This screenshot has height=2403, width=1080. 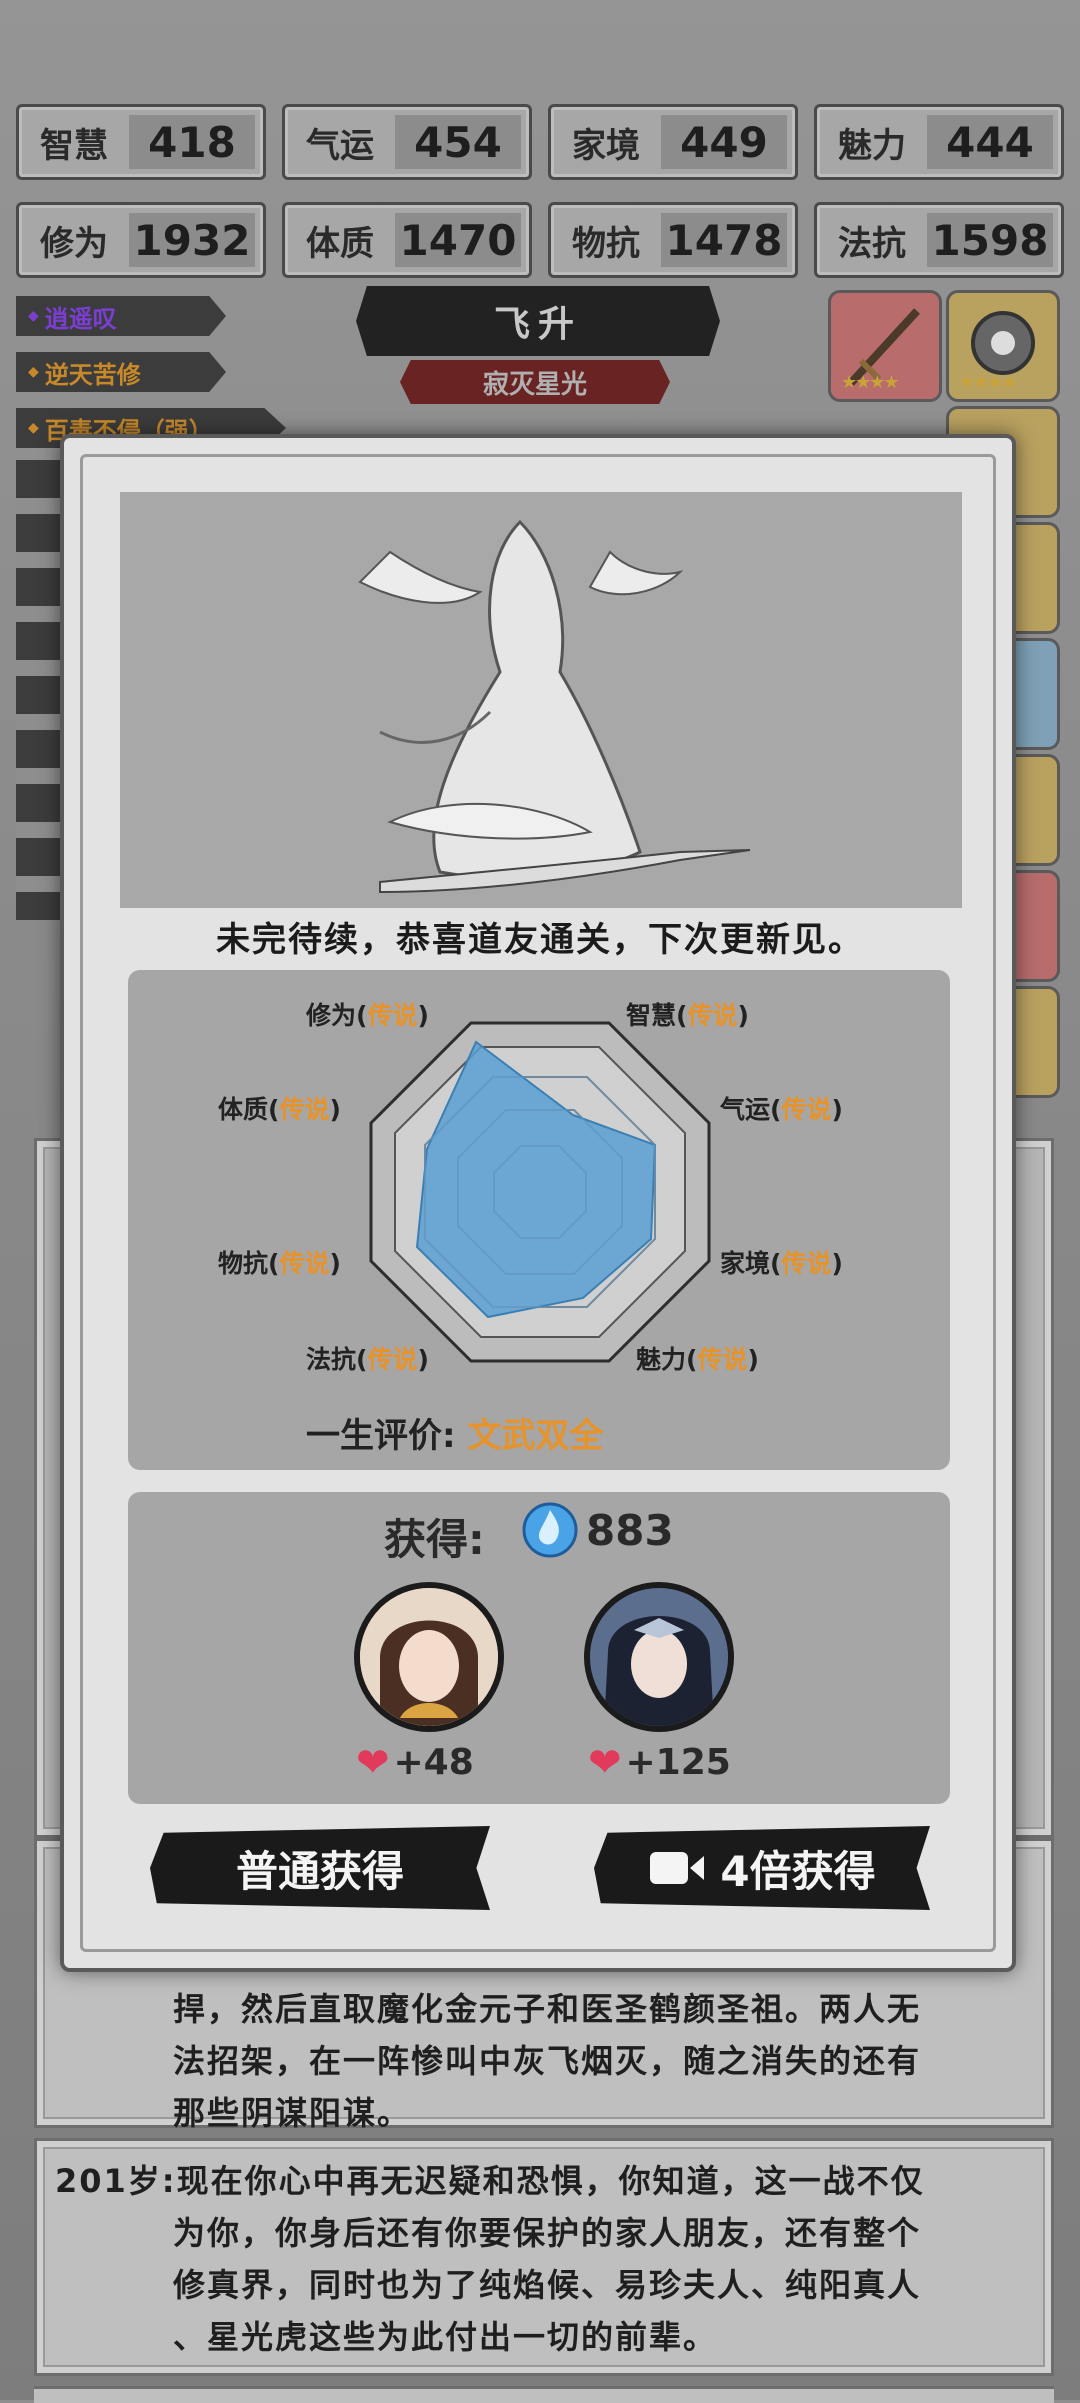 What do you see at coordinates (781, 1263) in the screenshot?
I see `radar-label-family: 家境(传说)` at bounding box center [781, 1263].